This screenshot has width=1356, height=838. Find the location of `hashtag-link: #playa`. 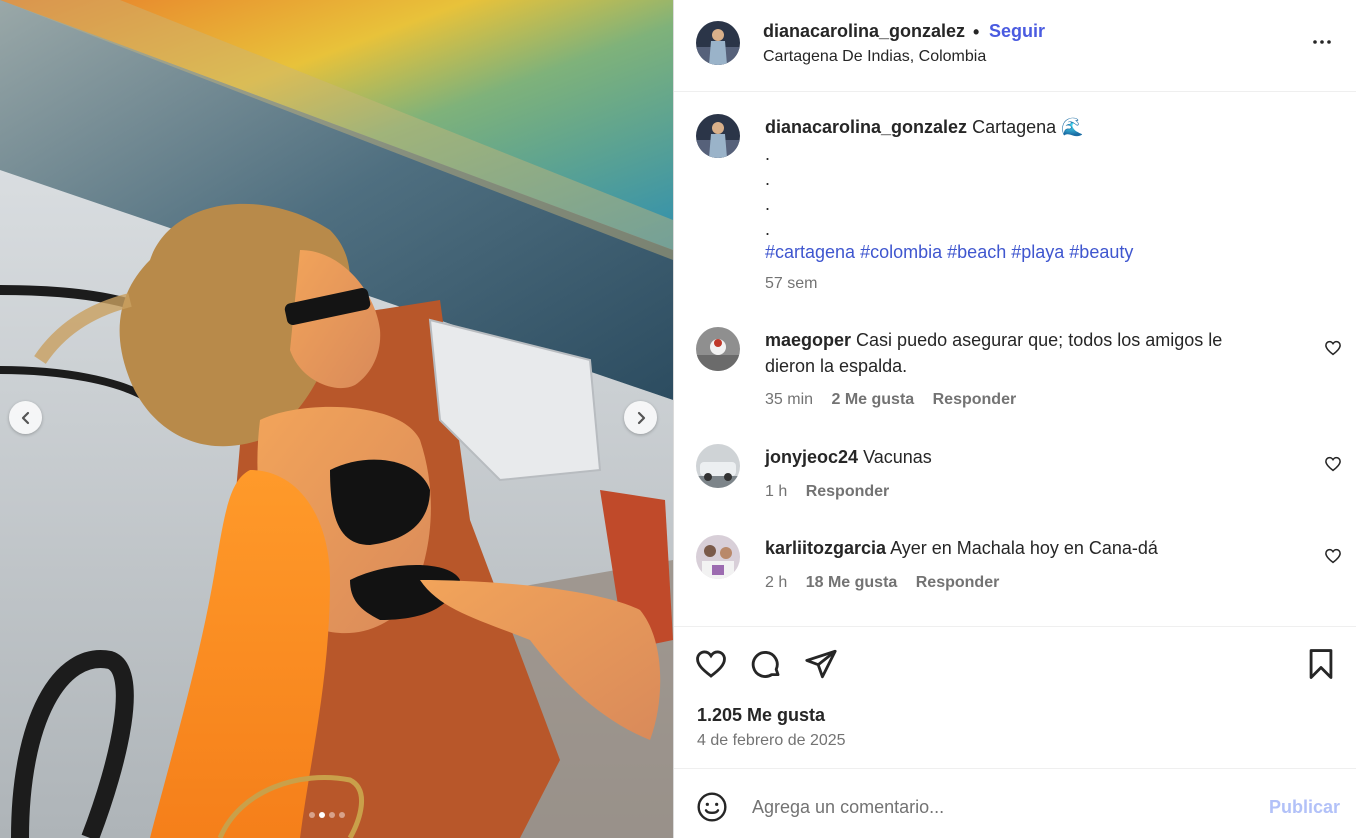

hashtag-link: #playa is located at coordinates (1037, 252).